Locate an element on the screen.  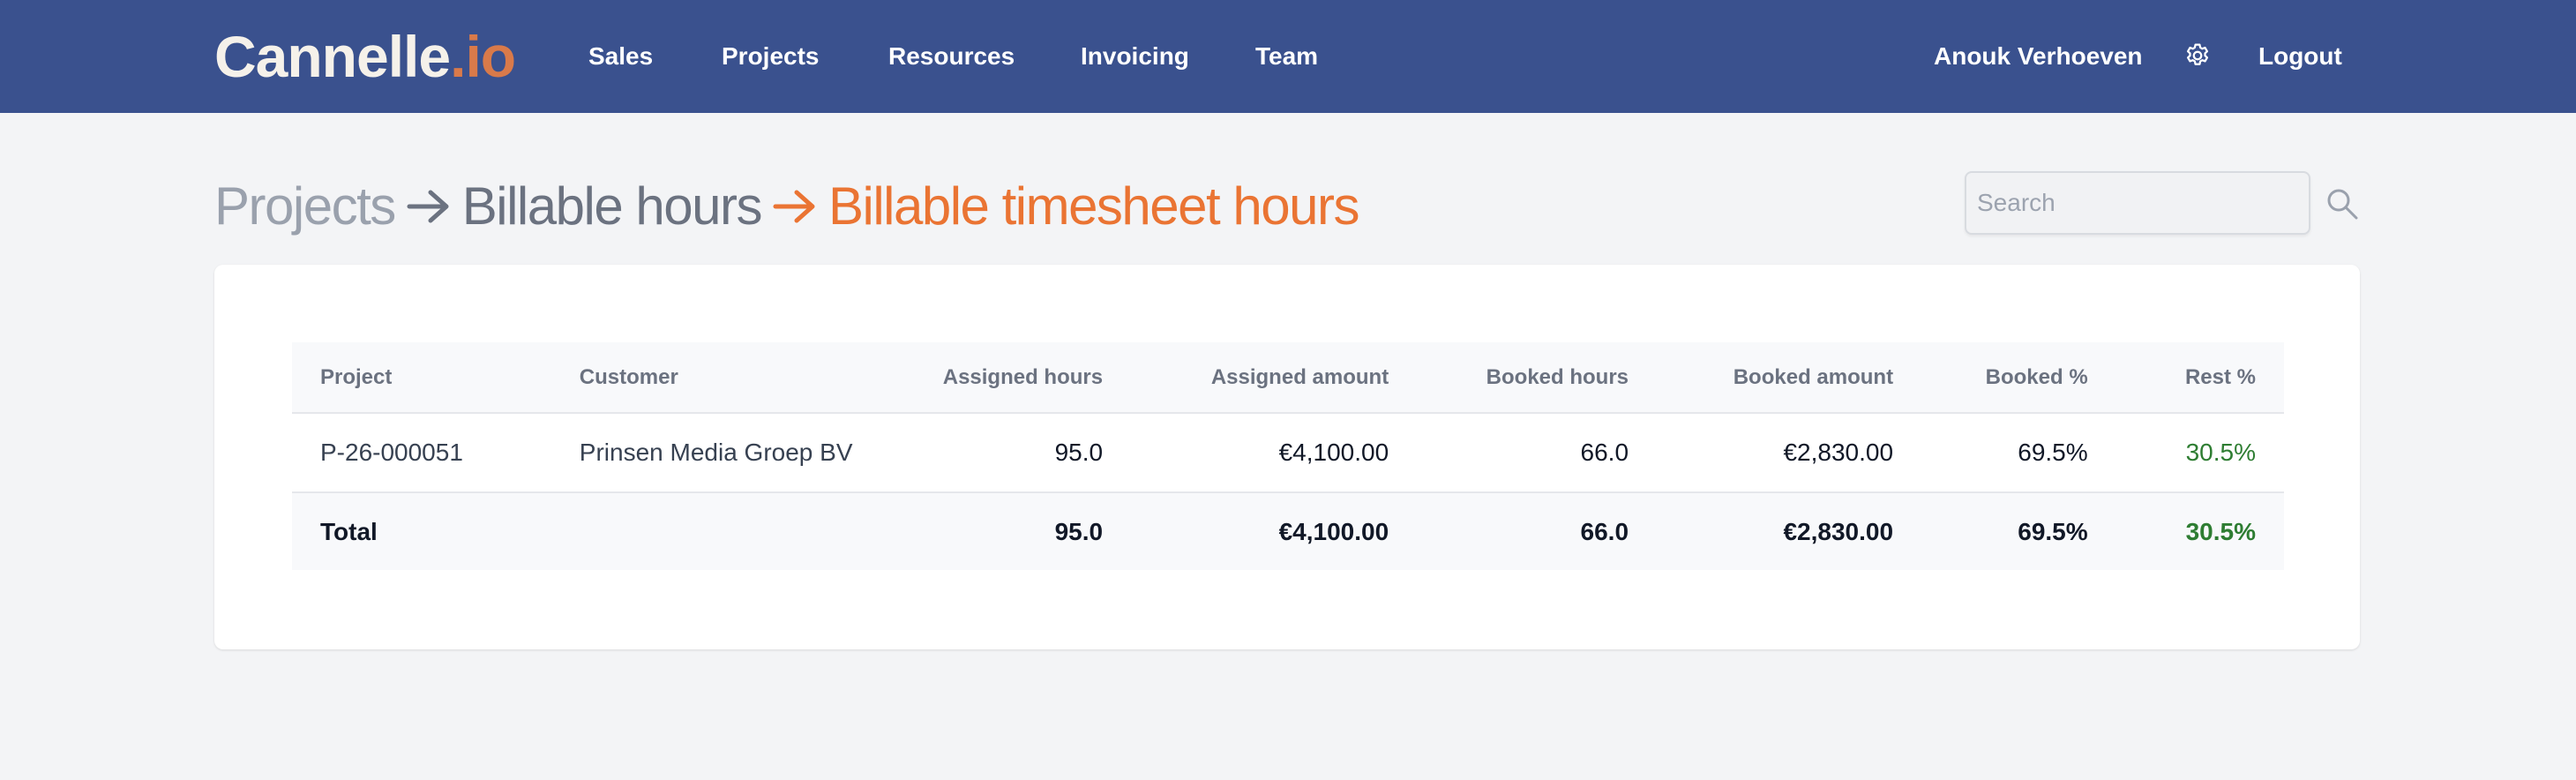
nav-item-projects: Projects is located at coordinates (771, 56).